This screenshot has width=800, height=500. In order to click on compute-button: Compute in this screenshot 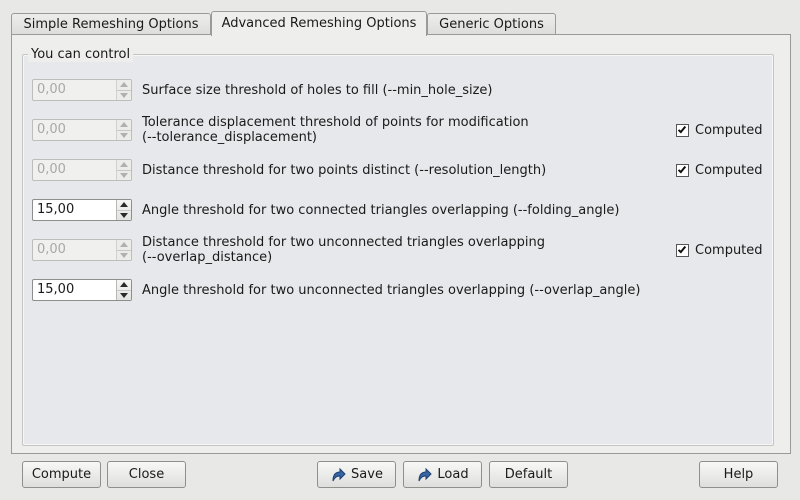, I will do `click(61, 474)`.